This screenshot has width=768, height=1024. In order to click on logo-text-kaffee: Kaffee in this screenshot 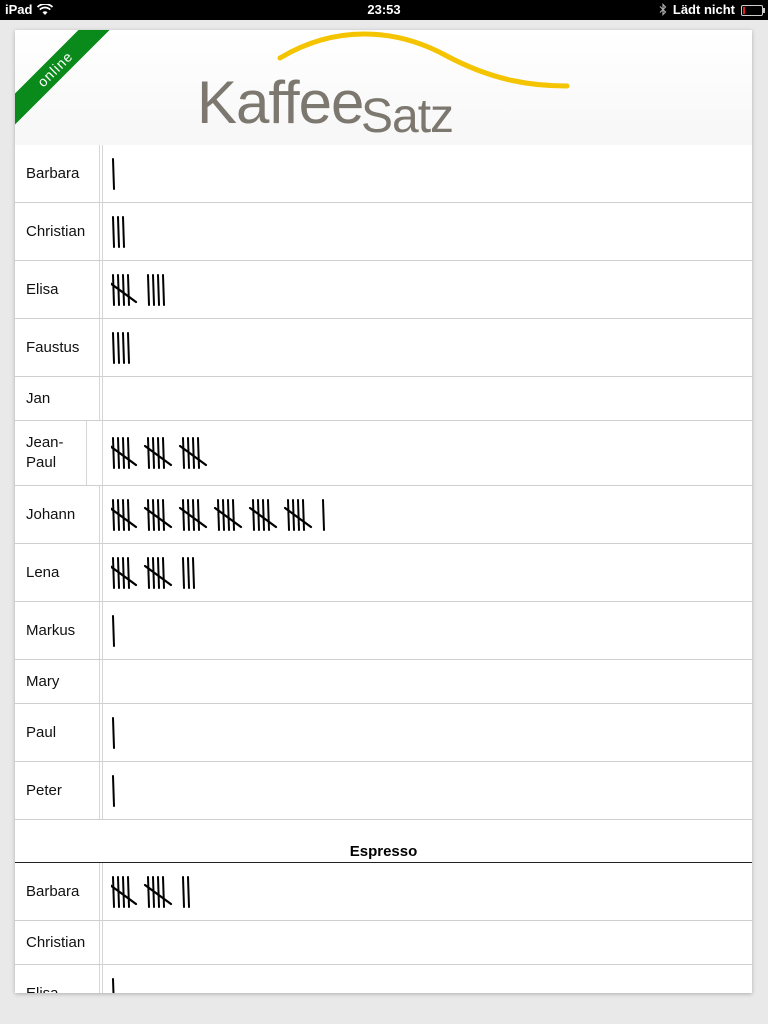, I will do `click(280, 102)`.